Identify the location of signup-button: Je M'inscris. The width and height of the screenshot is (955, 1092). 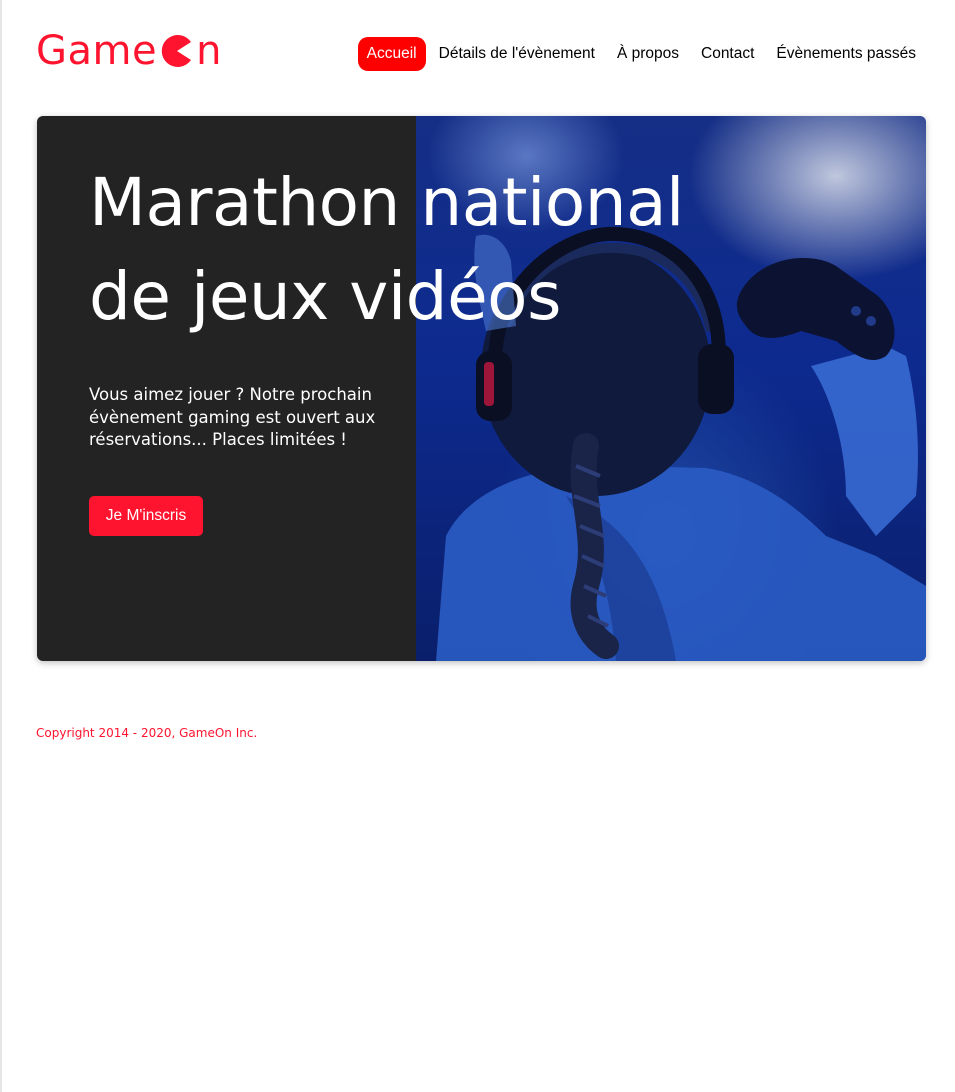
(146, 516).